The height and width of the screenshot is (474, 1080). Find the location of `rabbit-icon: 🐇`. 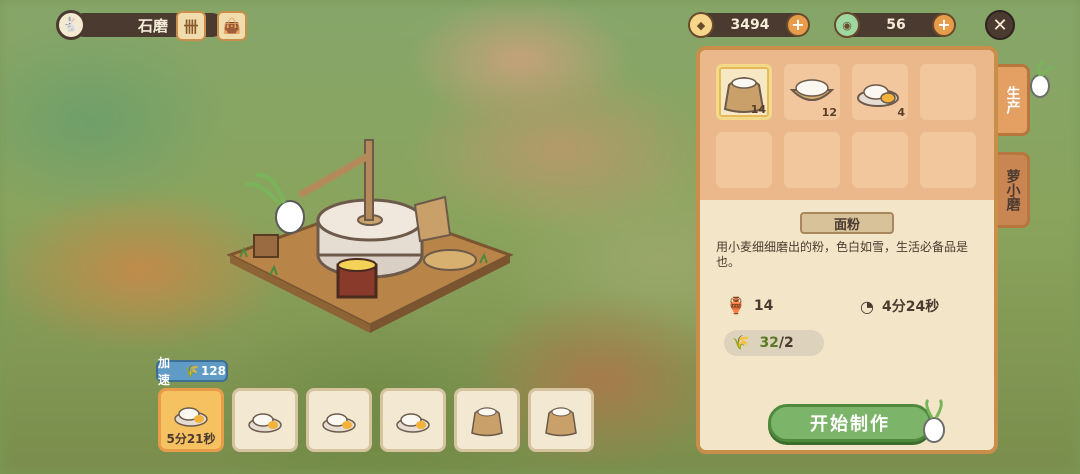

rabbit-icon: 🐇 is located at coordinates (71, 25).